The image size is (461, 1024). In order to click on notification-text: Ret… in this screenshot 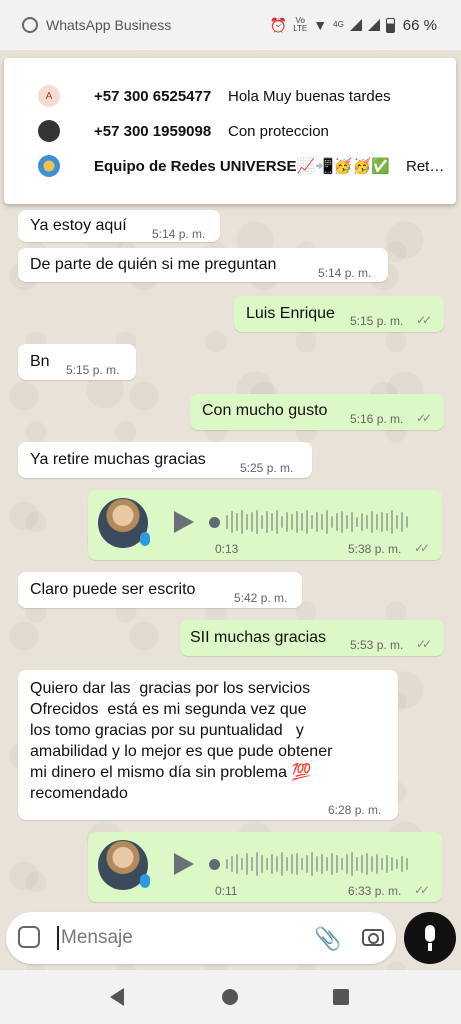, I will do `click(425, 166)`.